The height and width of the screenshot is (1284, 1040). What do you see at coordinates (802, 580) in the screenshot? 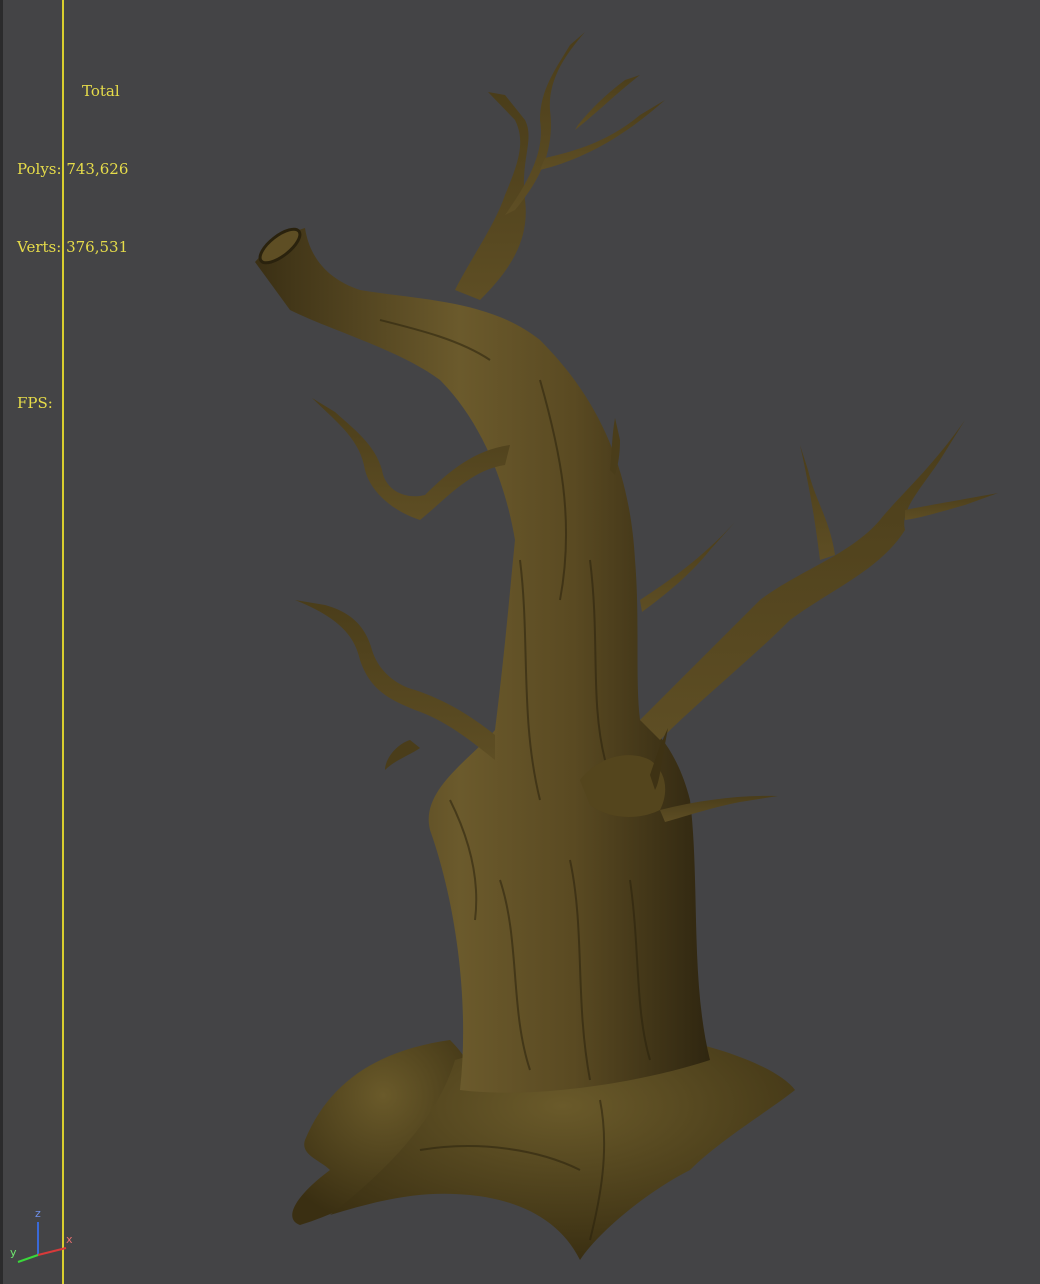
I see `branch-right` at bounding box center [802, 580].